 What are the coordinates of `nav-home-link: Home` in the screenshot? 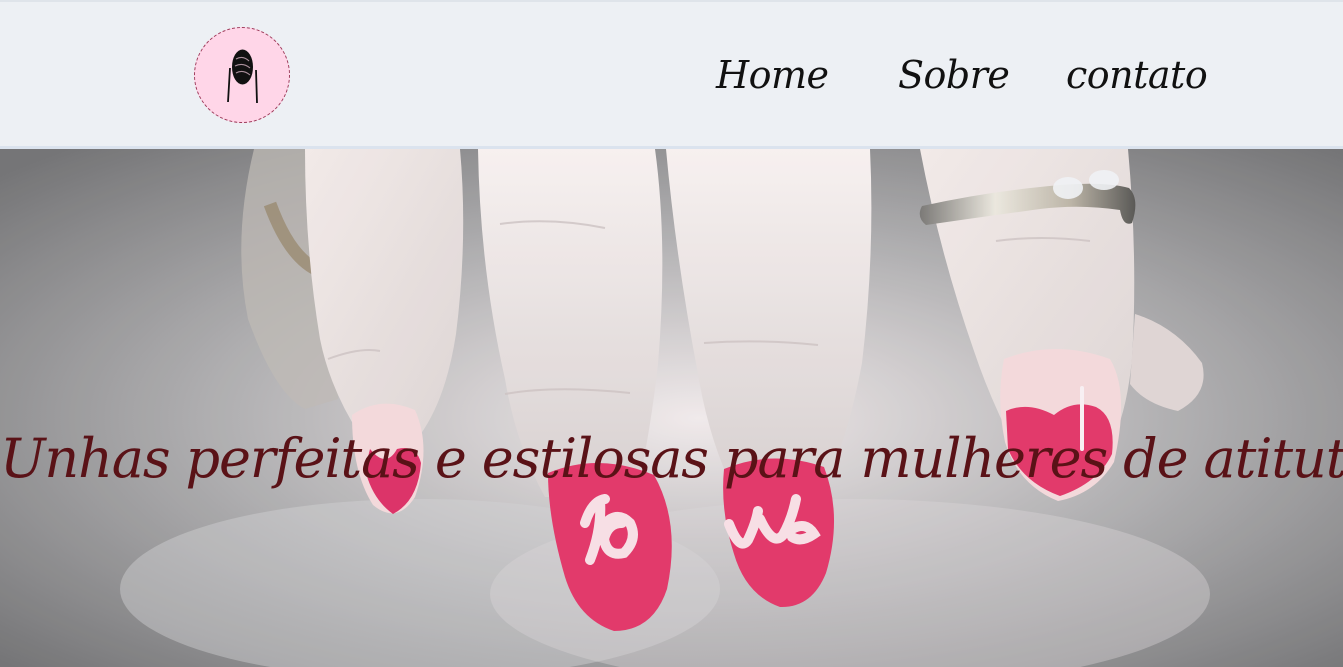 It's located at (772, 75).